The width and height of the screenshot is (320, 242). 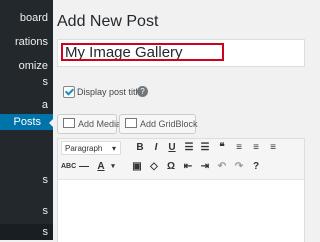 What do you see at coordinates (189, 148) in the screenshot?
I see `list-icon: ☰` at bounding box center [189, 148].